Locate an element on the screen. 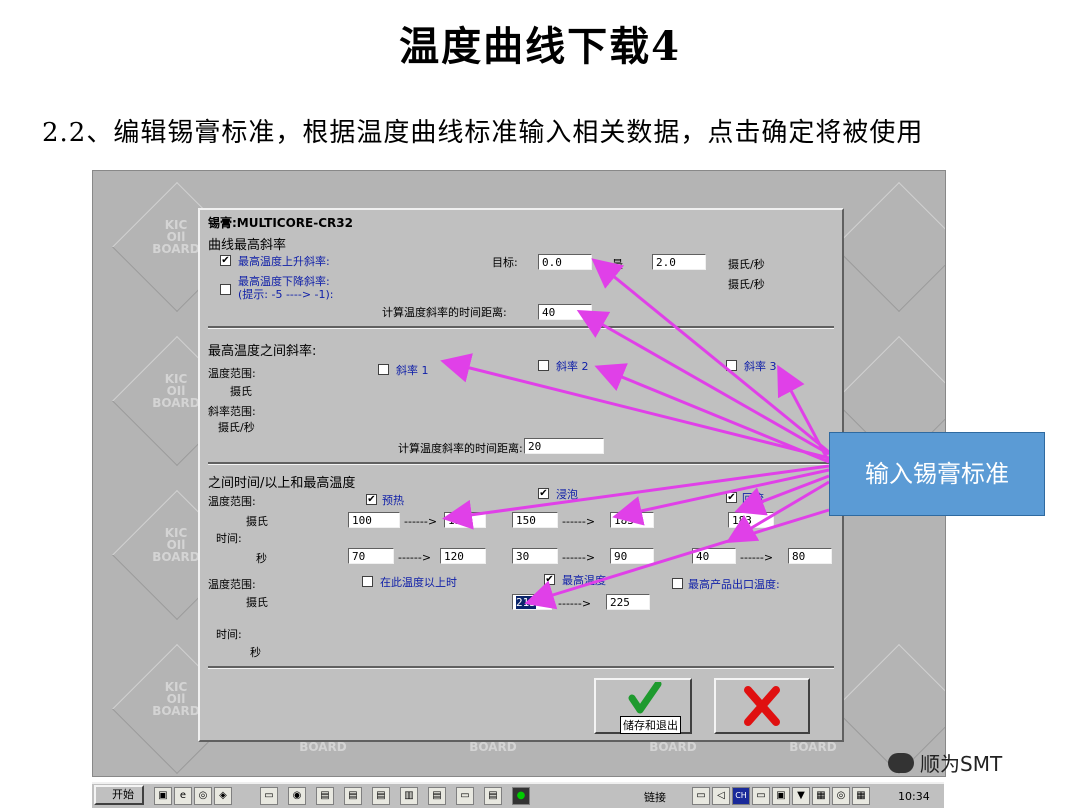 The width and height of the screenshot is (1080, 810). traffic-light-icon: ● is located at coordinates (521, 796).